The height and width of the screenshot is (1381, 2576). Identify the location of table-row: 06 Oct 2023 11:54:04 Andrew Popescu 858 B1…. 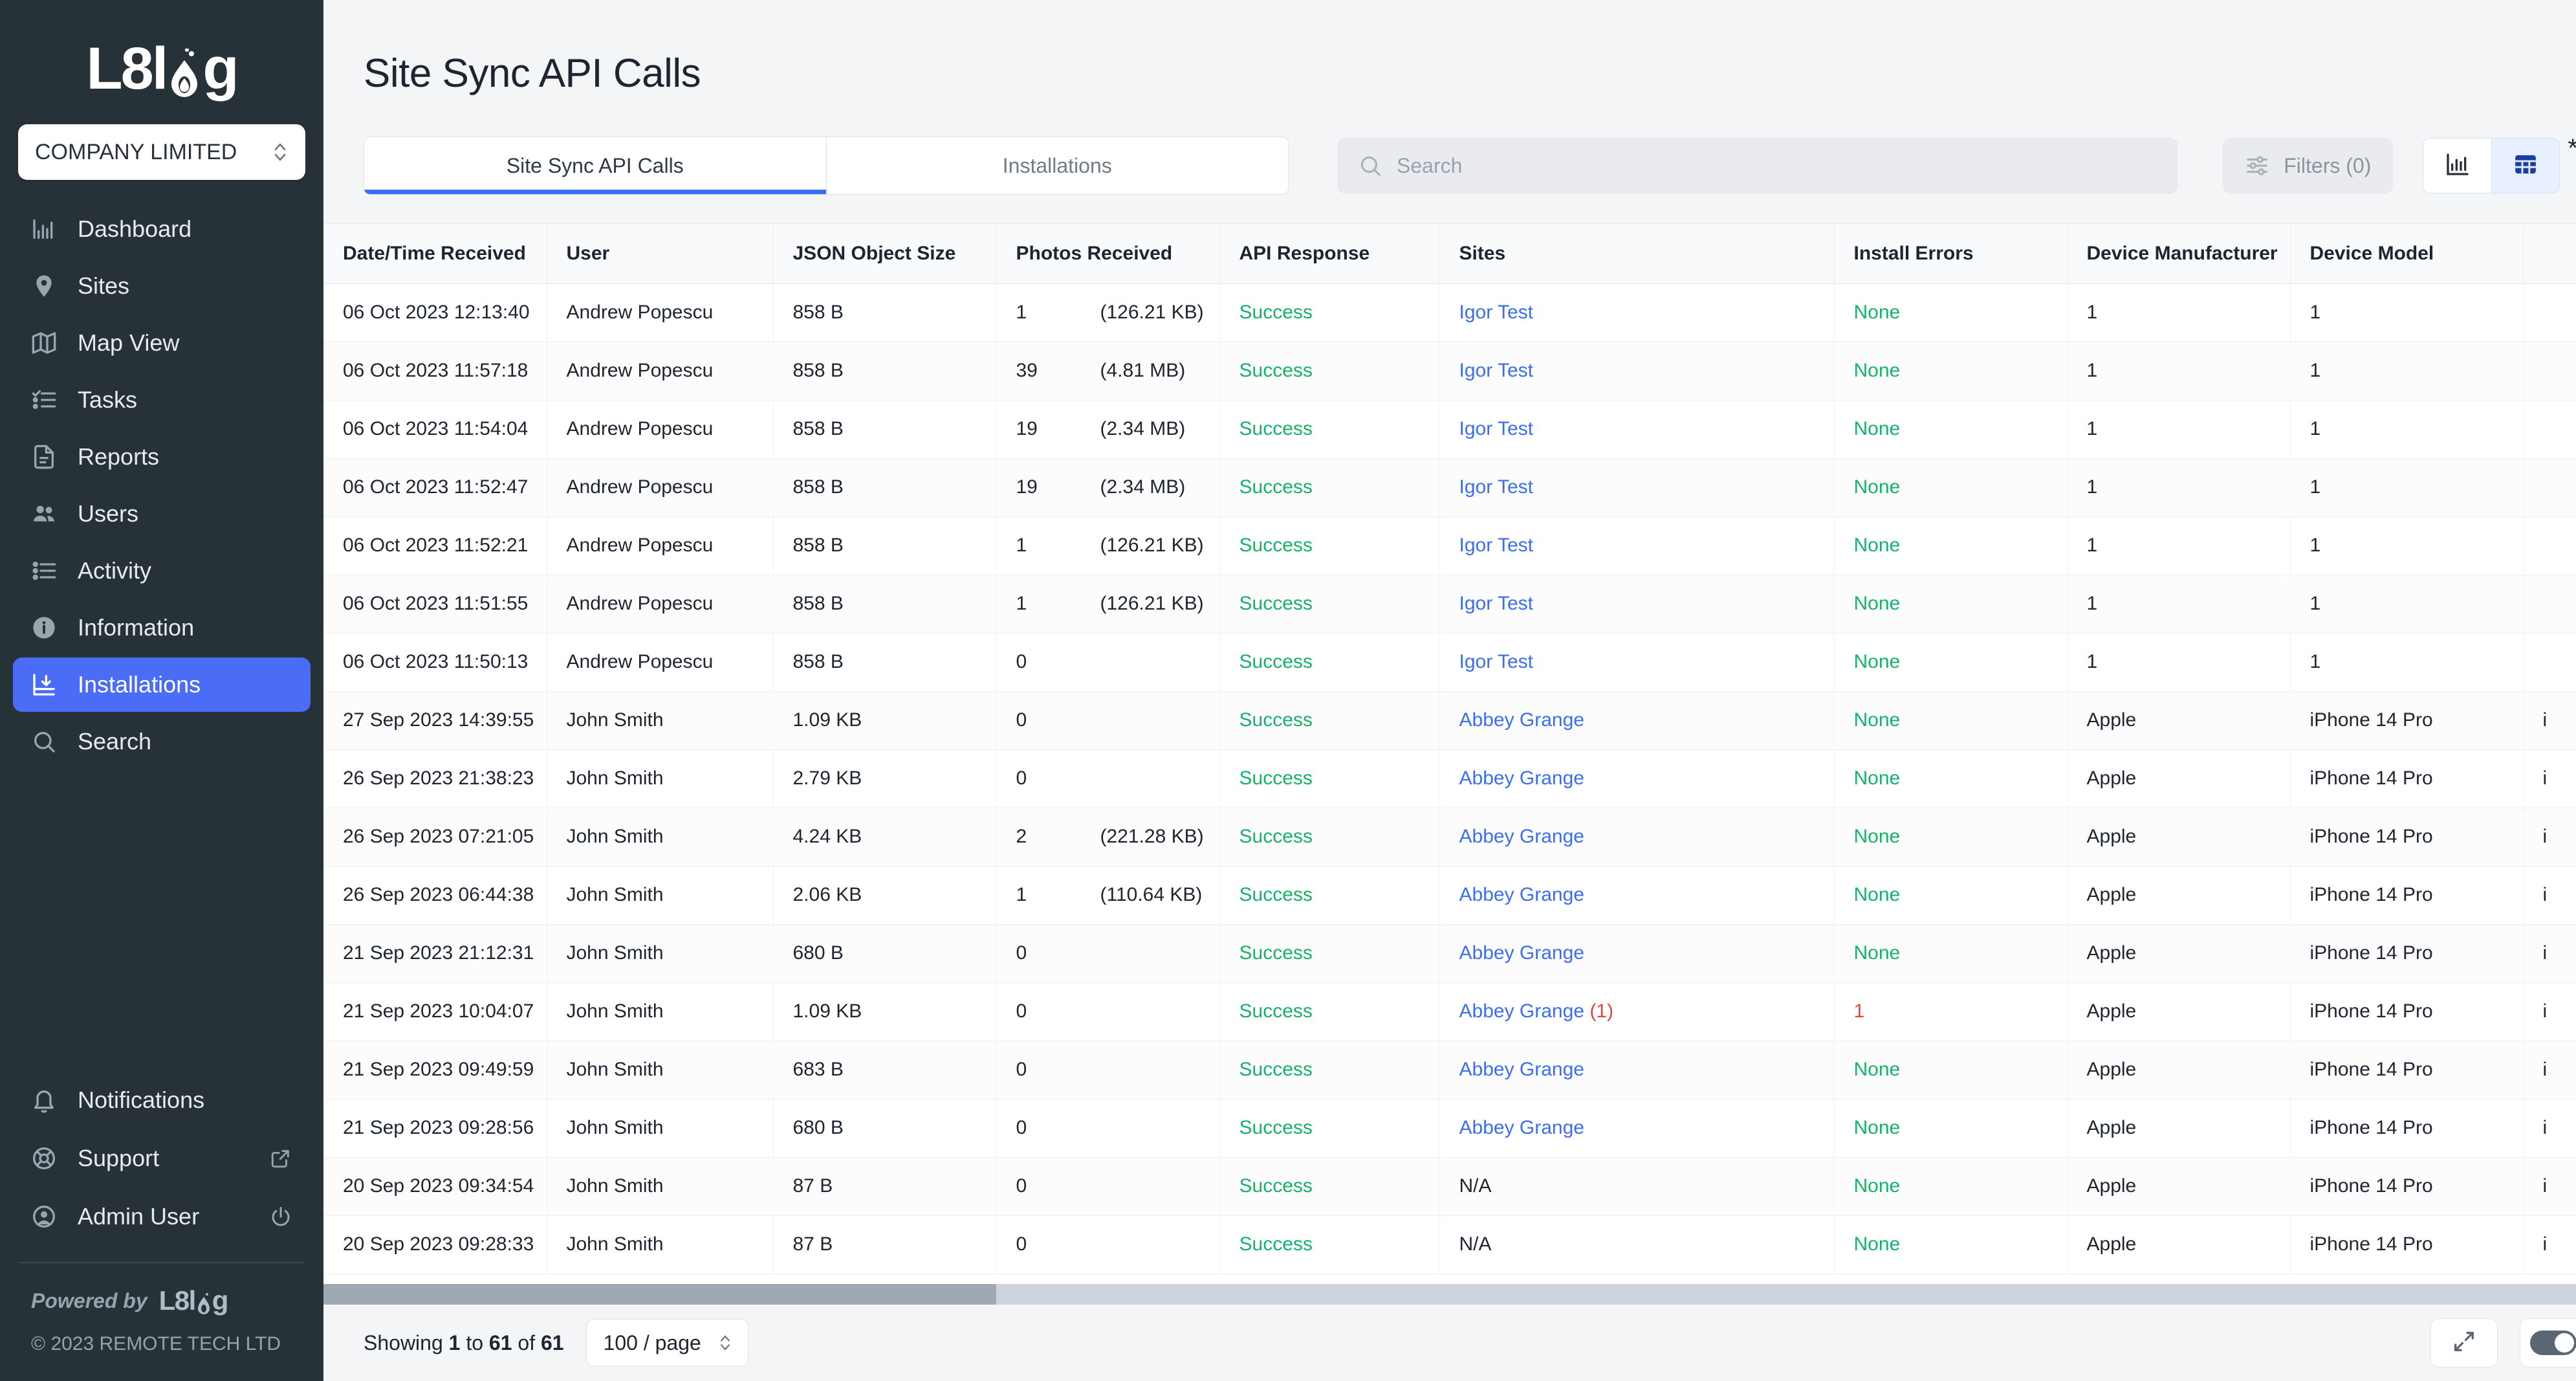
(1450, 429).